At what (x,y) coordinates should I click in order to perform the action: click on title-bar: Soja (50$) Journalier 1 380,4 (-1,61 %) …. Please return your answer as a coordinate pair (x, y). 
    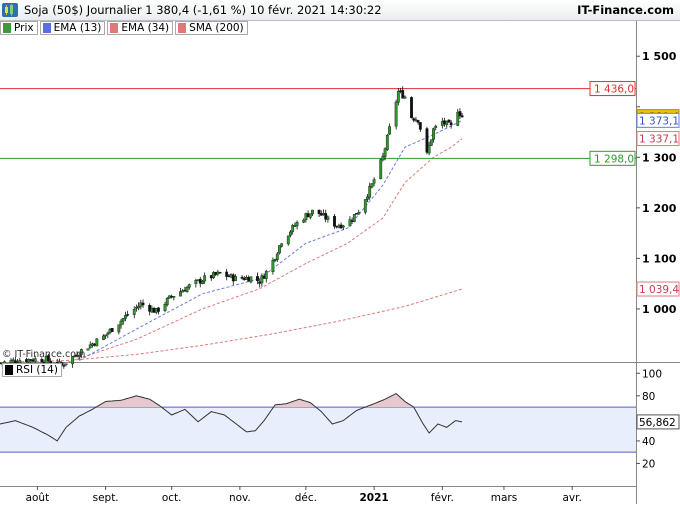
    Looking at the image, I should click on (340, 10).